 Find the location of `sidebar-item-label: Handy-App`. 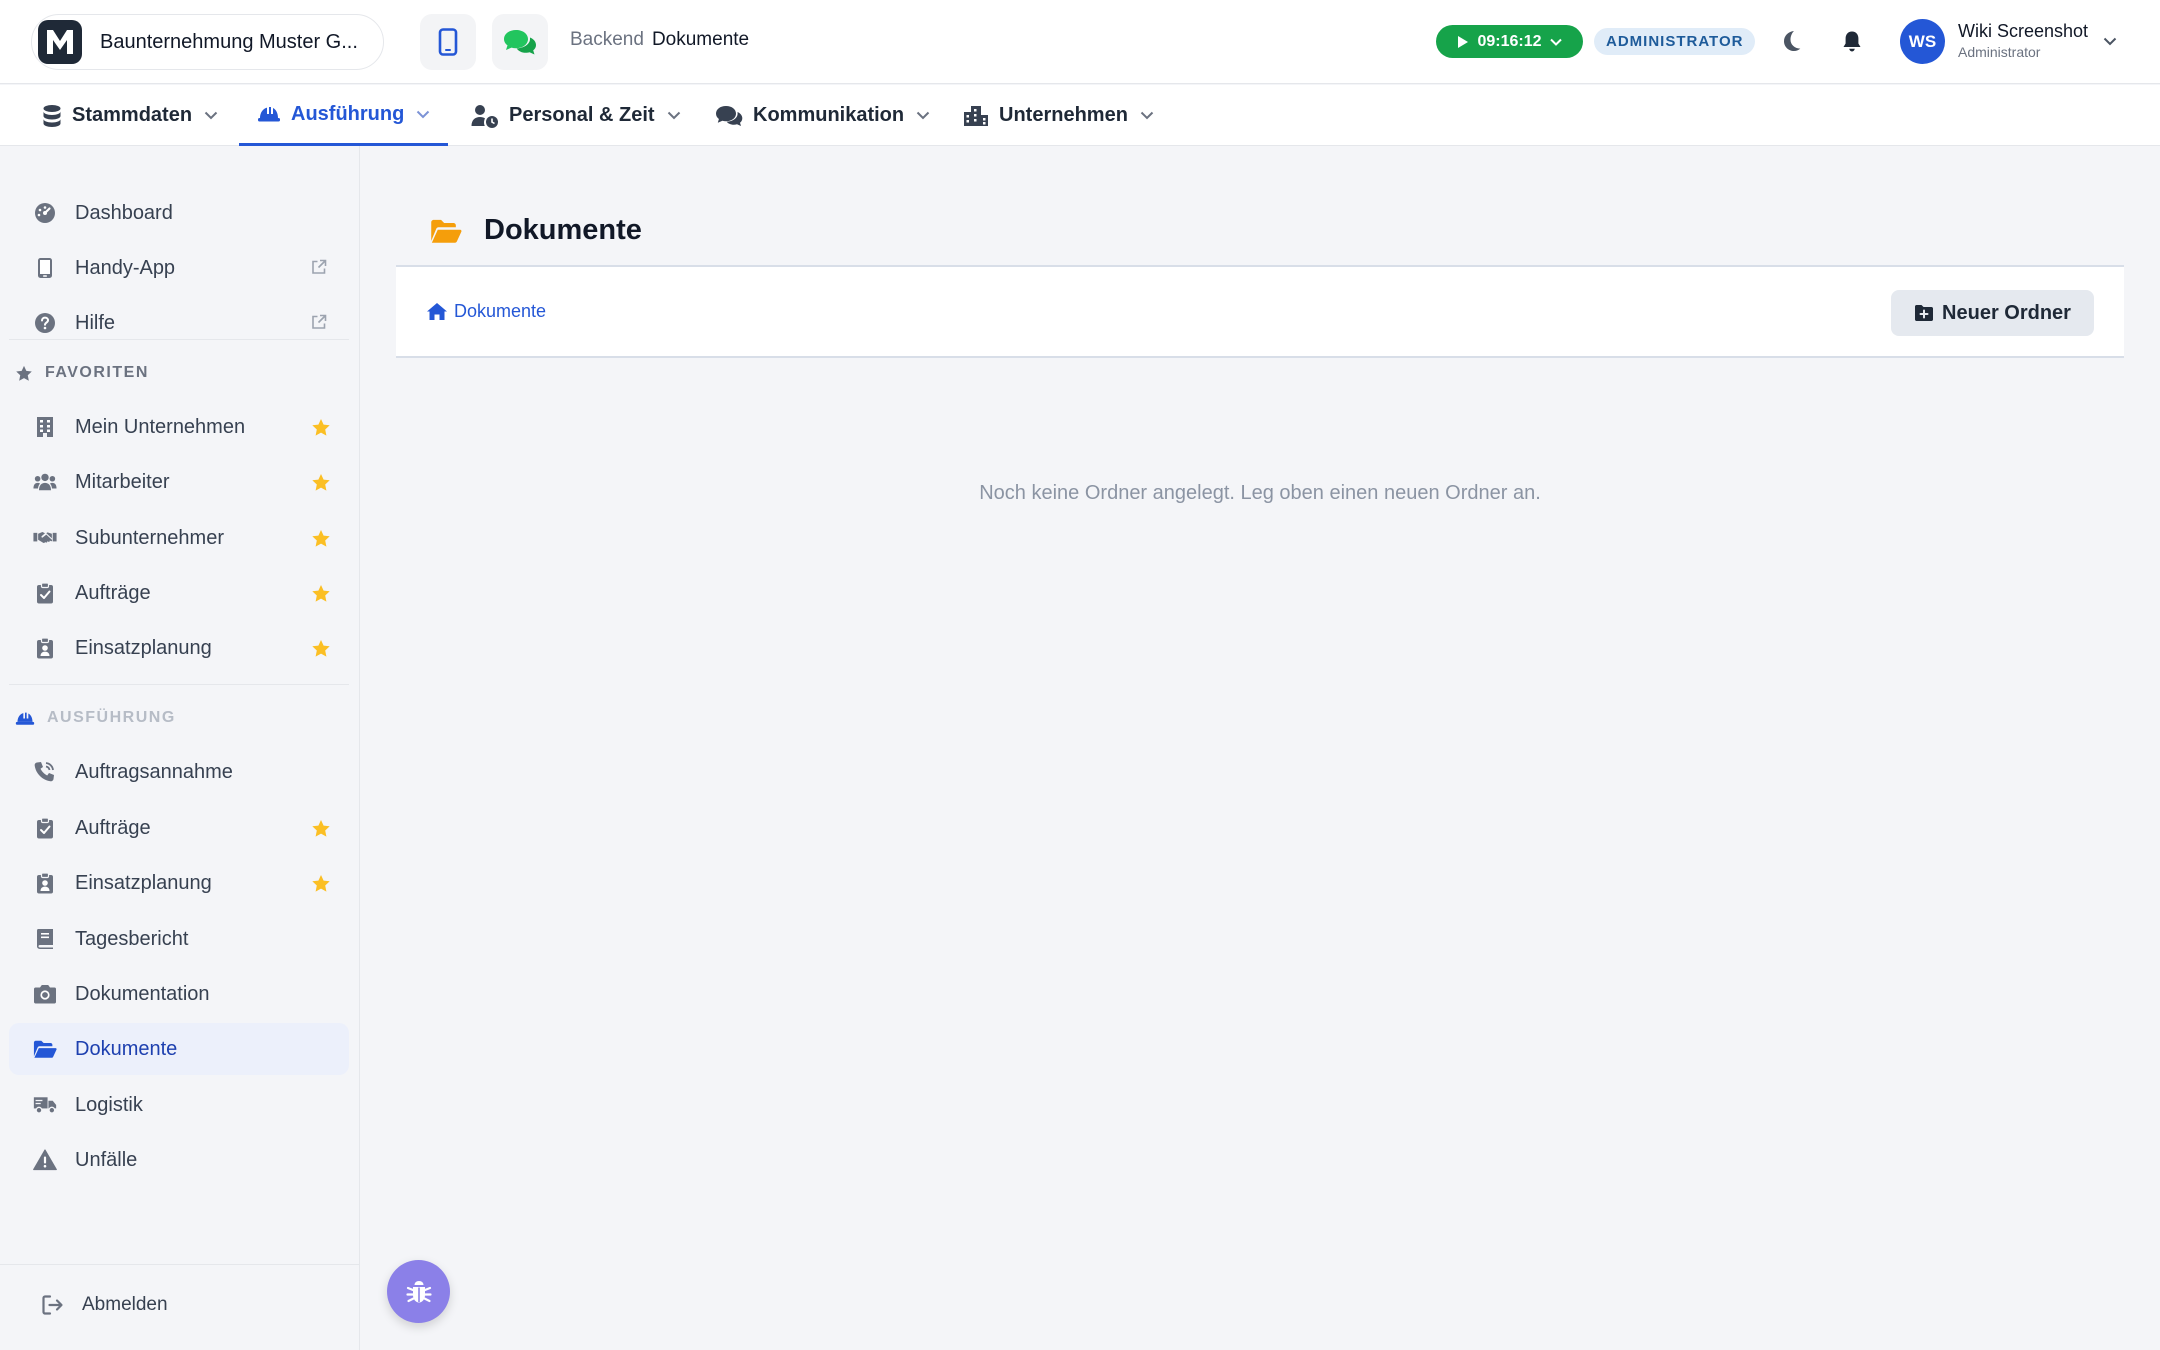

sidebar-item-label: Handy-App is located at coordinates (125, 267).